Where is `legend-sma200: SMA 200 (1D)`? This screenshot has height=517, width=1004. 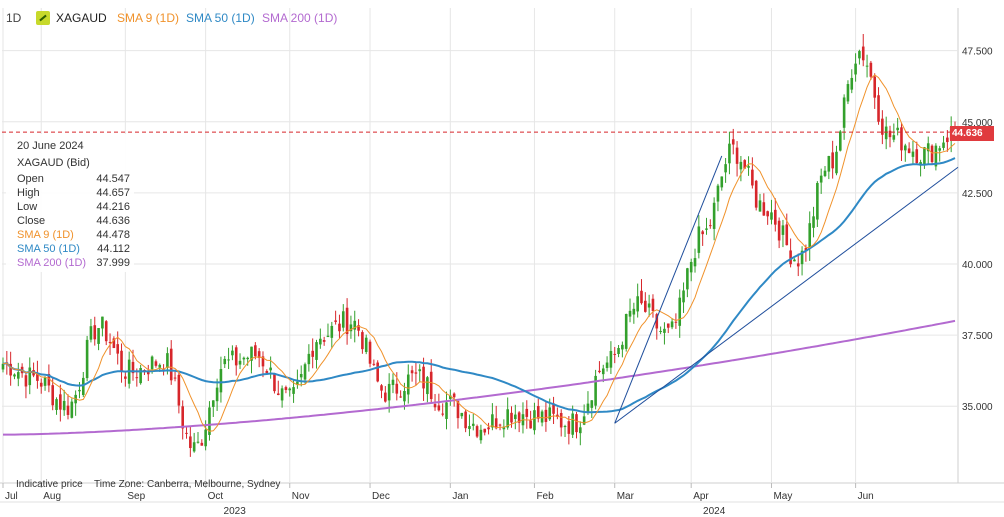
legend-sma200: SMA 200 (1D) is located at coordinates (299, 18).